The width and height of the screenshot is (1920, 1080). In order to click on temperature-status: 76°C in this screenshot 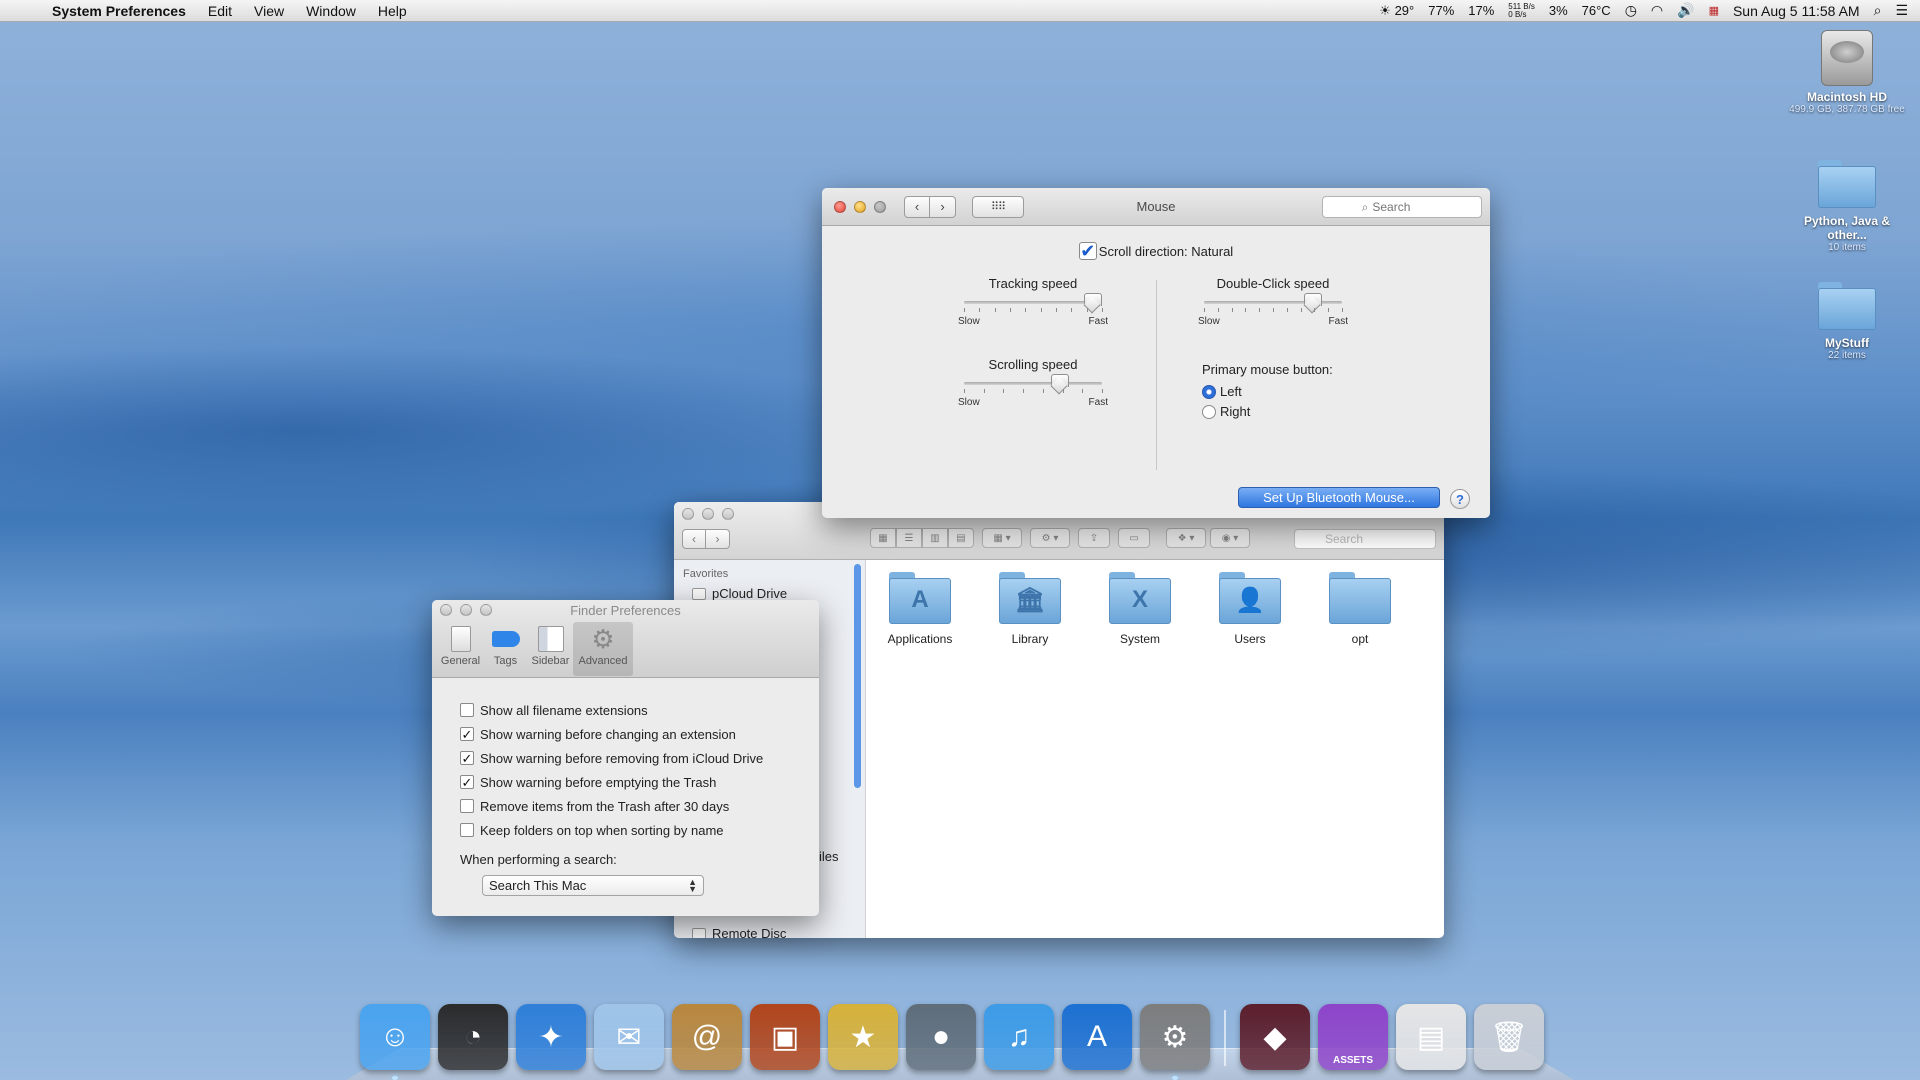, I will do `click(1596, 10)`.